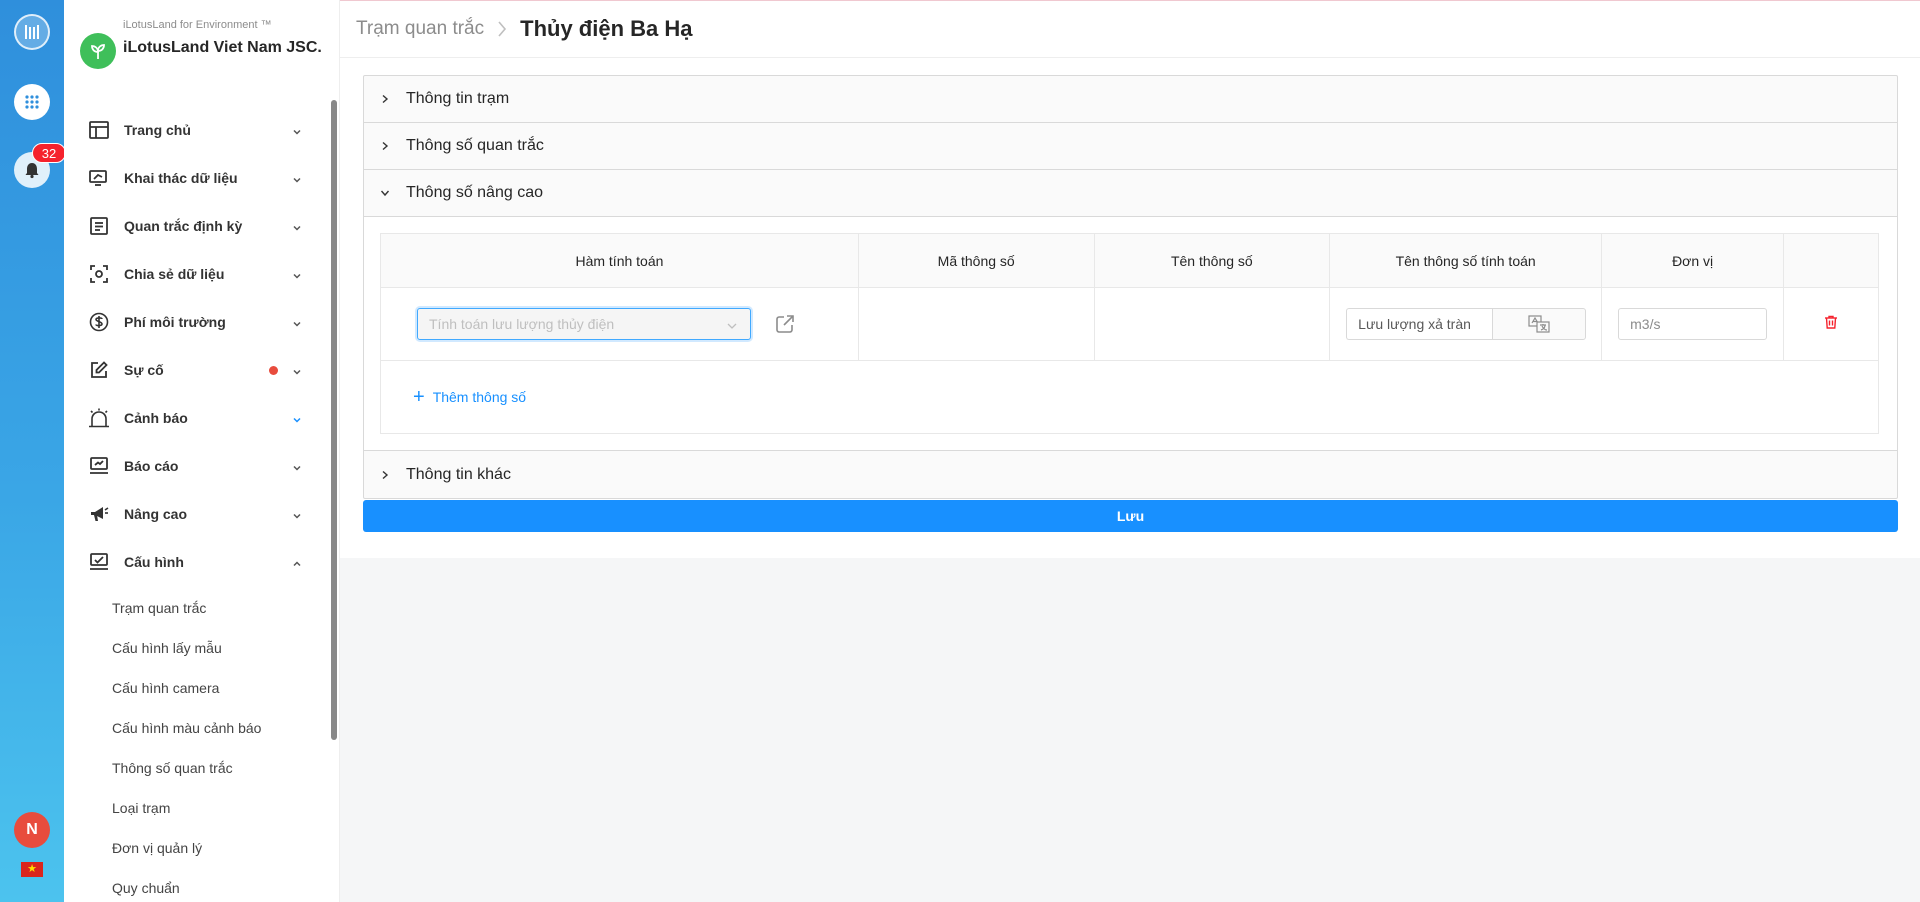 The width and height of the screenshot is (1920, 902). What do you see at coordinates (1212, 324) in the screenshot?
I see `cell-name` at bounding box center [1212, 324].